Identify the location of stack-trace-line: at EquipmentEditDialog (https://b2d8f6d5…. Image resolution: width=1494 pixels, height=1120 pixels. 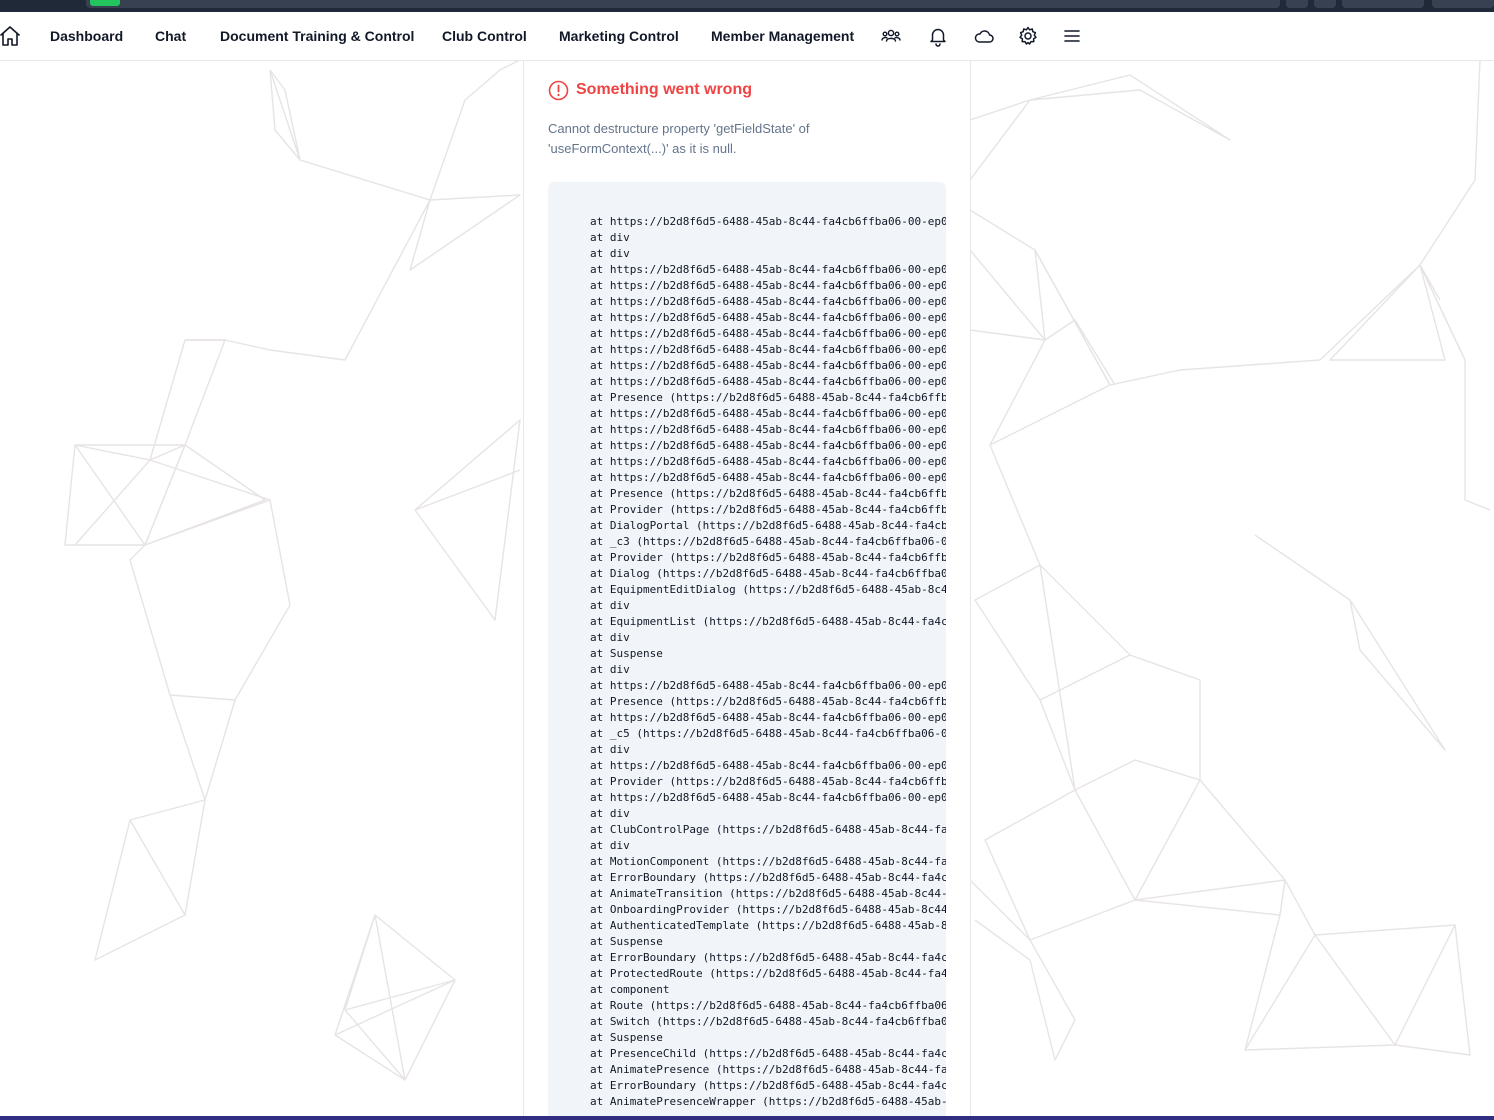
(768, 589).